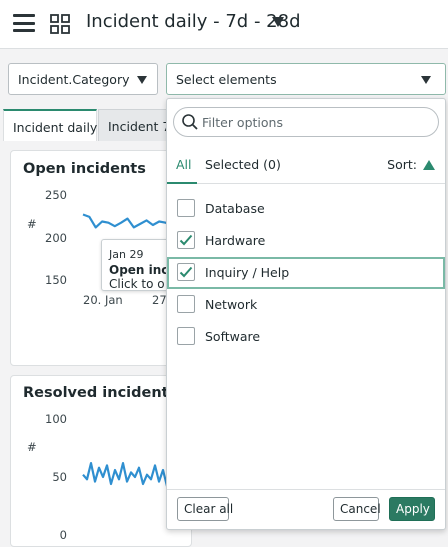 The height and width of the screenshot is (547, 448). I want to click on tooltip-hint: Click to o, so click(137, 284).